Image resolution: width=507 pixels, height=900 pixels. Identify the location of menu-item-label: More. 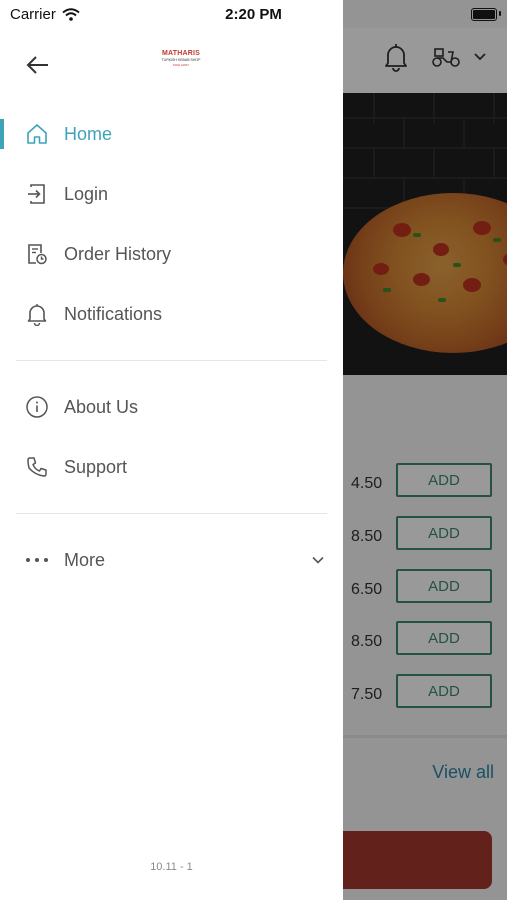
(85, 559).